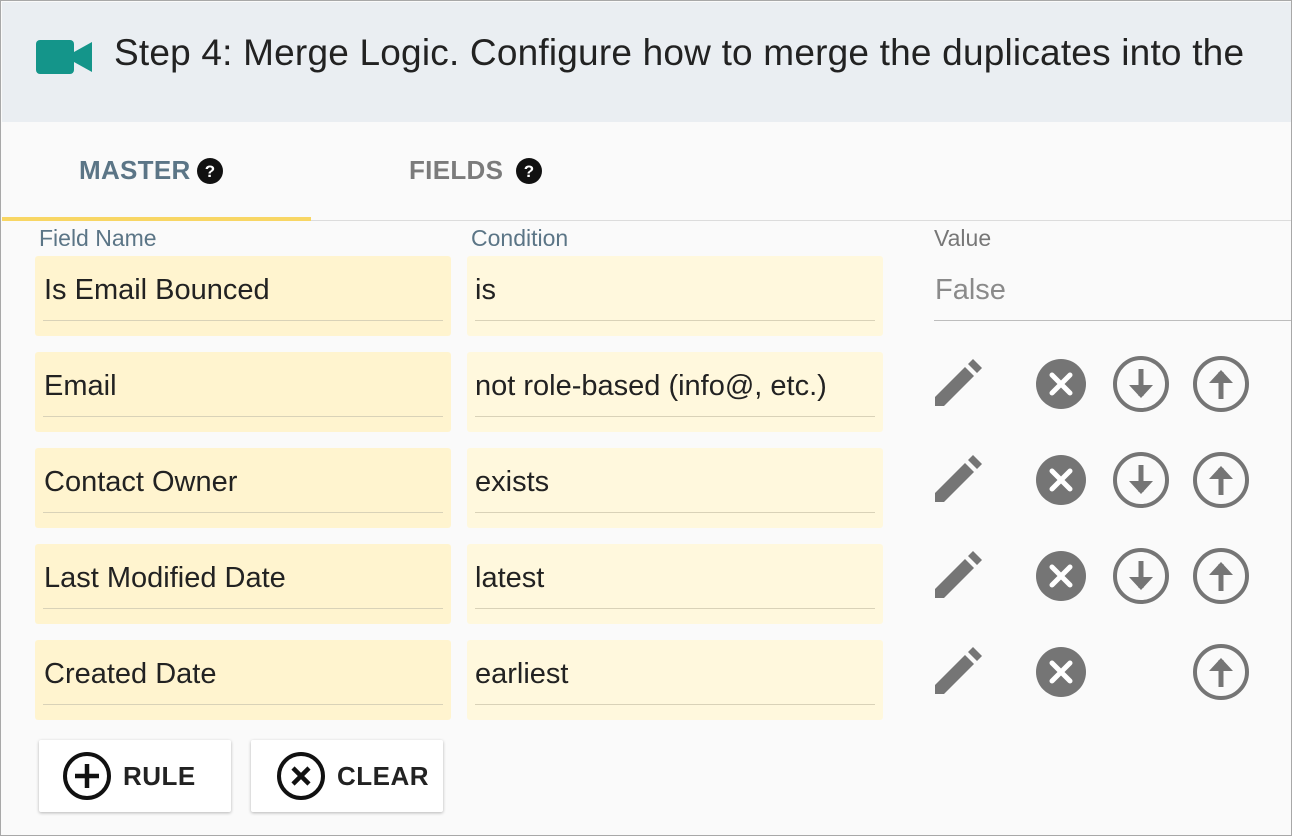 This screenshot has height=836, width=1292. Describe the element at coordinates (485, 290) in the screenshot. I see `condition-text: is` at that location.